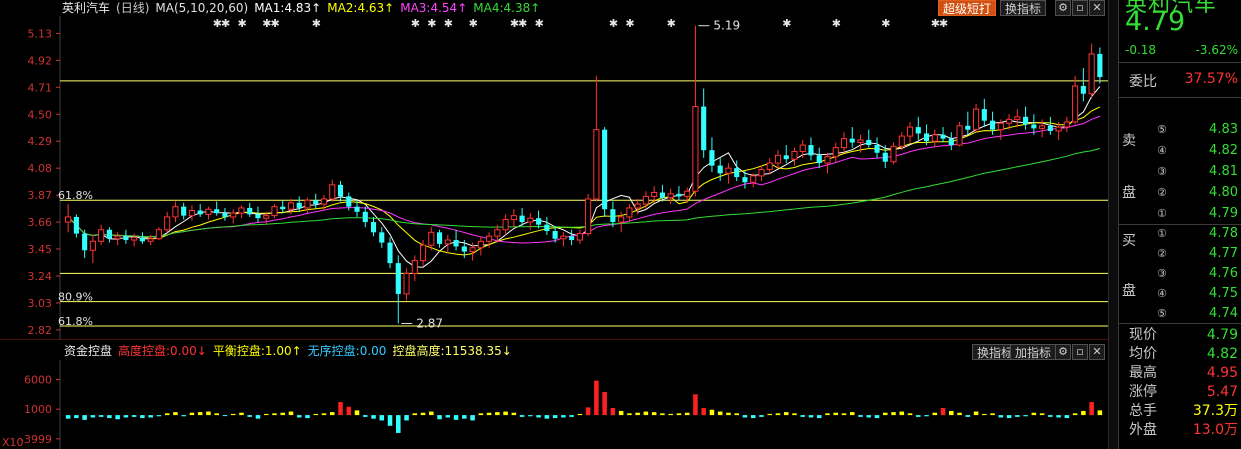 The width and height of the screenshot is (1241, 449). Describe the element at coordinates (1162, 213) in the screenshot. I see `order-level-index: ①` at that location.